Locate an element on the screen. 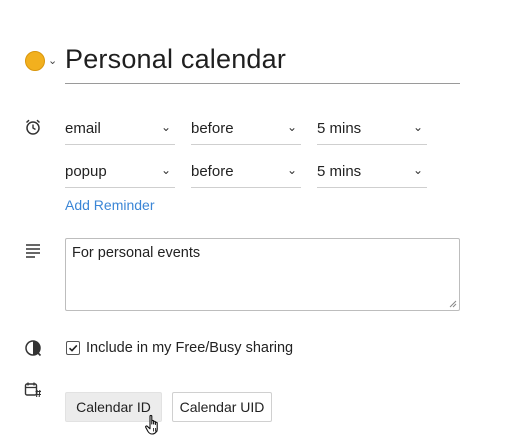  checkmark-icon is located at coordinates (73, 348).